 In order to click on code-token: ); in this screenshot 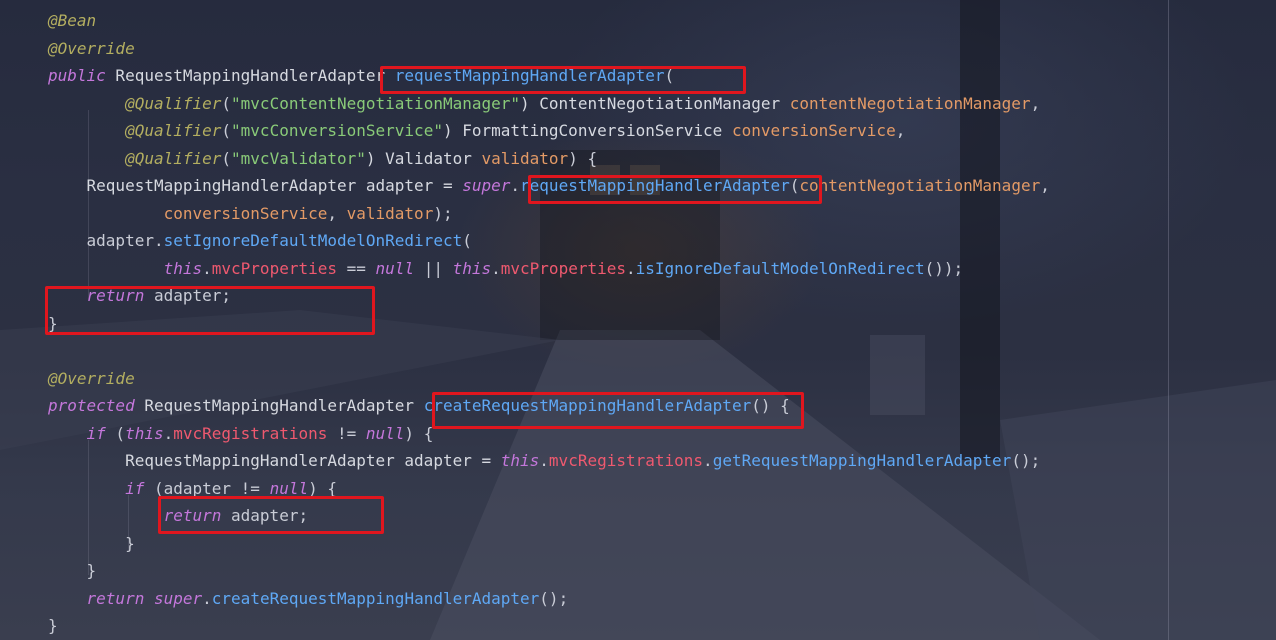, I will do `click(443, 213)`.